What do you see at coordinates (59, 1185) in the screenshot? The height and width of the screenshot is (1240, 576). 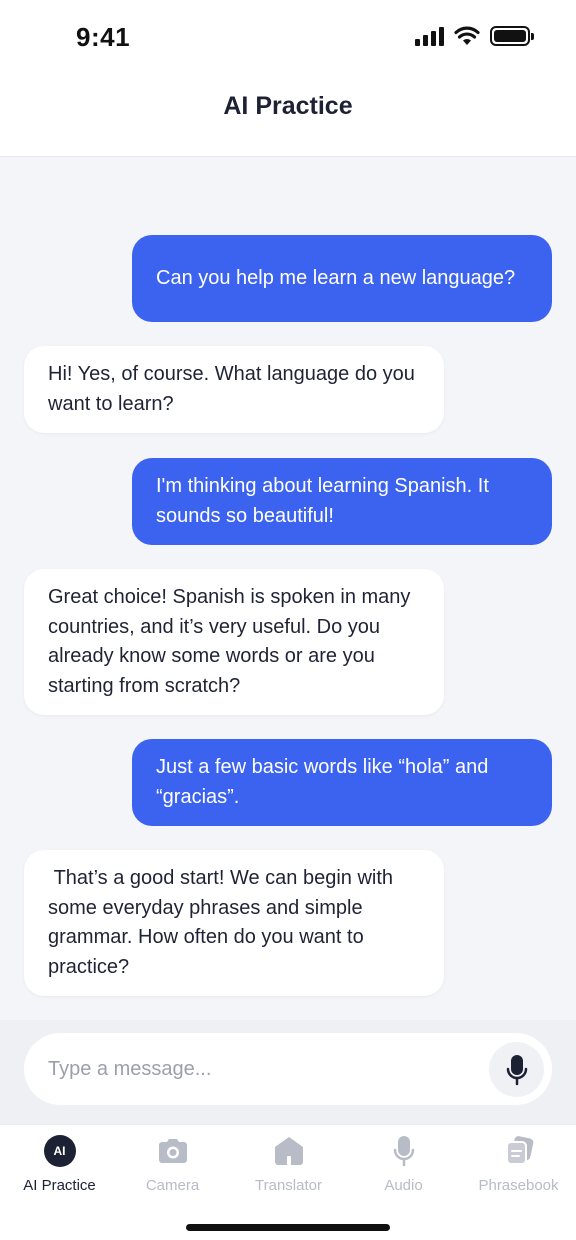 I see `tab-label: AI Practice` at bounding box center [59, 1185].